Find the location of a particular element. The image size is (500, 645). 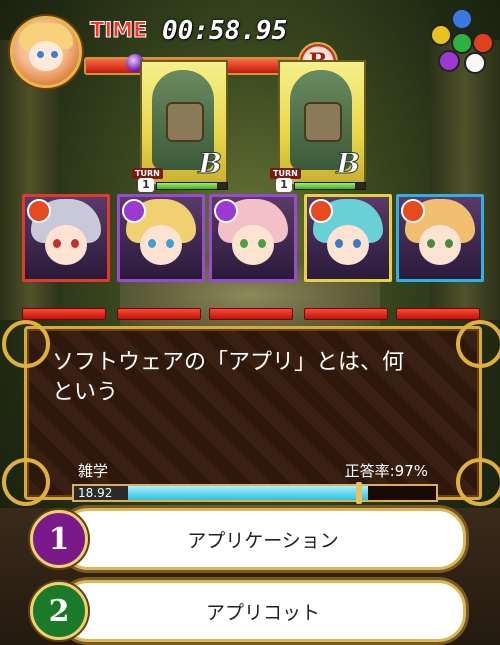

answer-marker is located at coordinates (359, 493).